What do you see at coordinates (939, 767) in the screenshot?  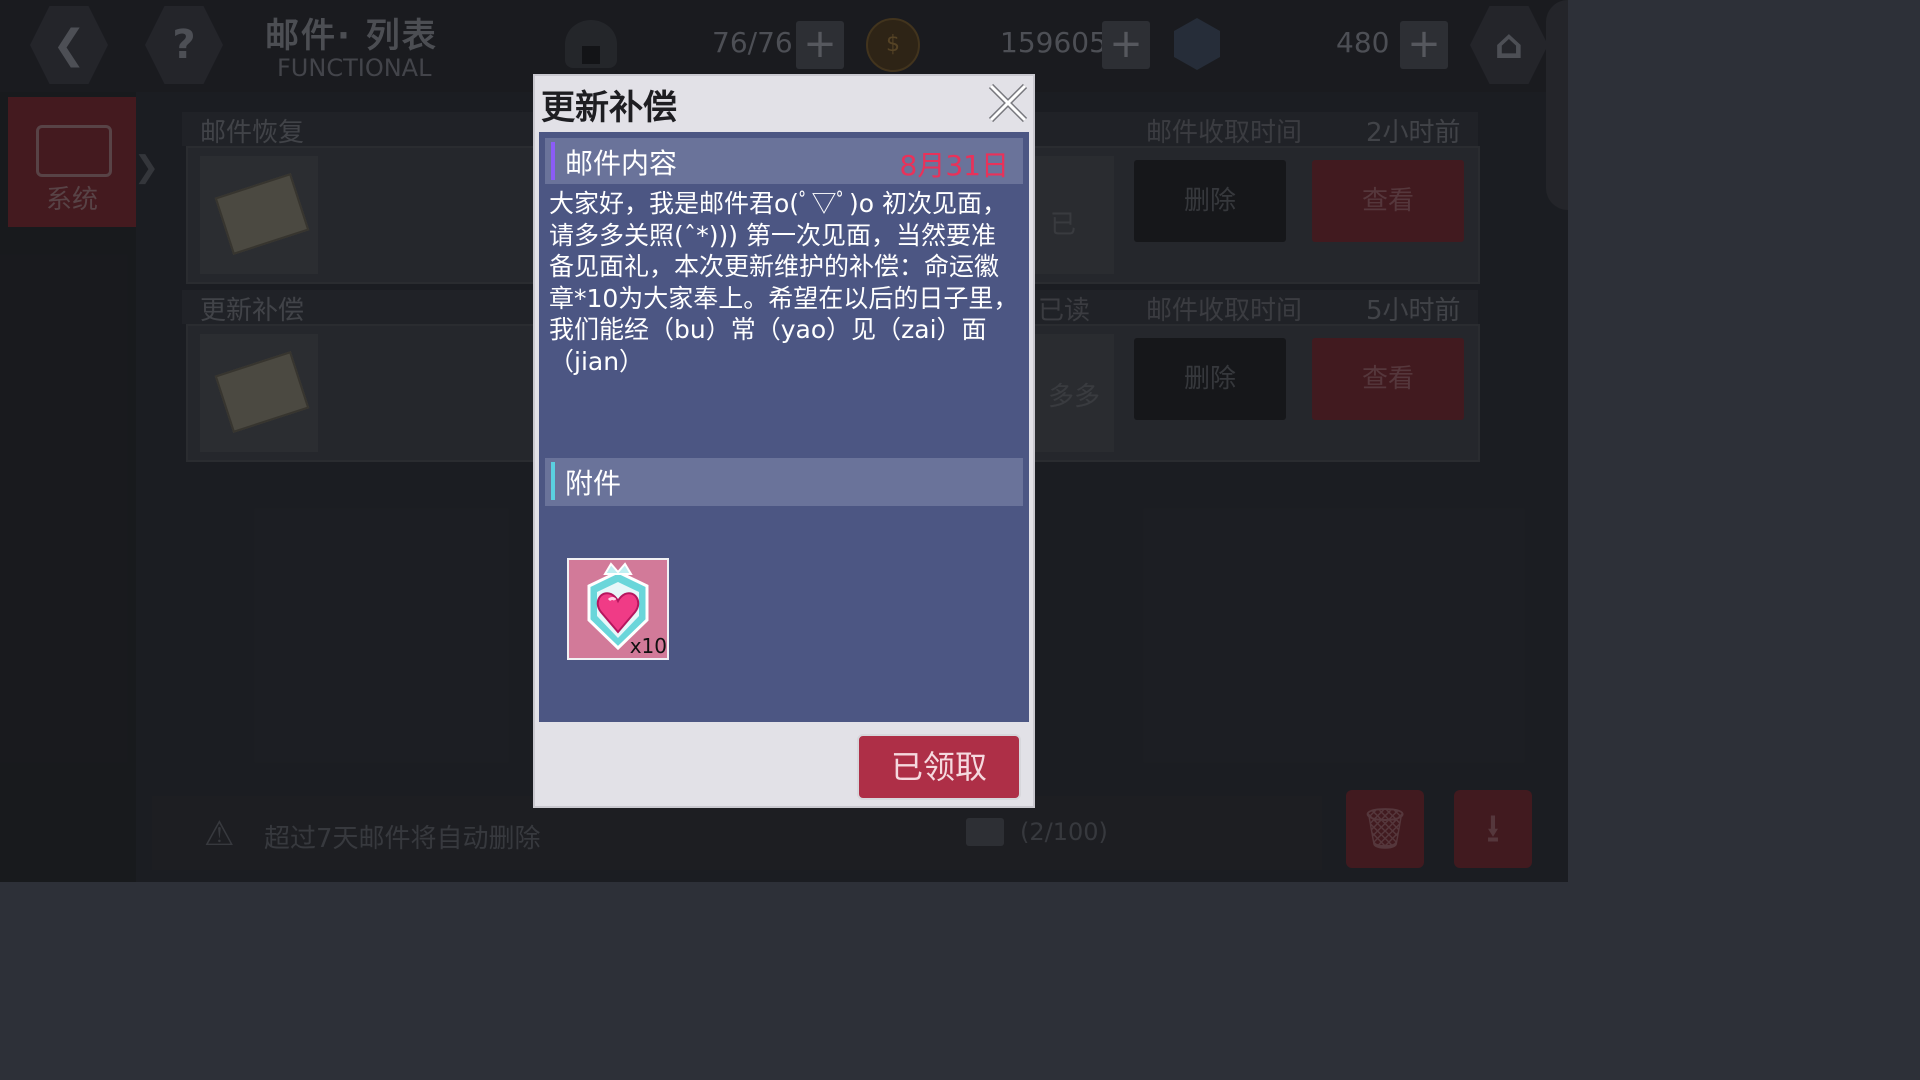 I see `claimed-button: 已领取` at bounding box center [939, 767].